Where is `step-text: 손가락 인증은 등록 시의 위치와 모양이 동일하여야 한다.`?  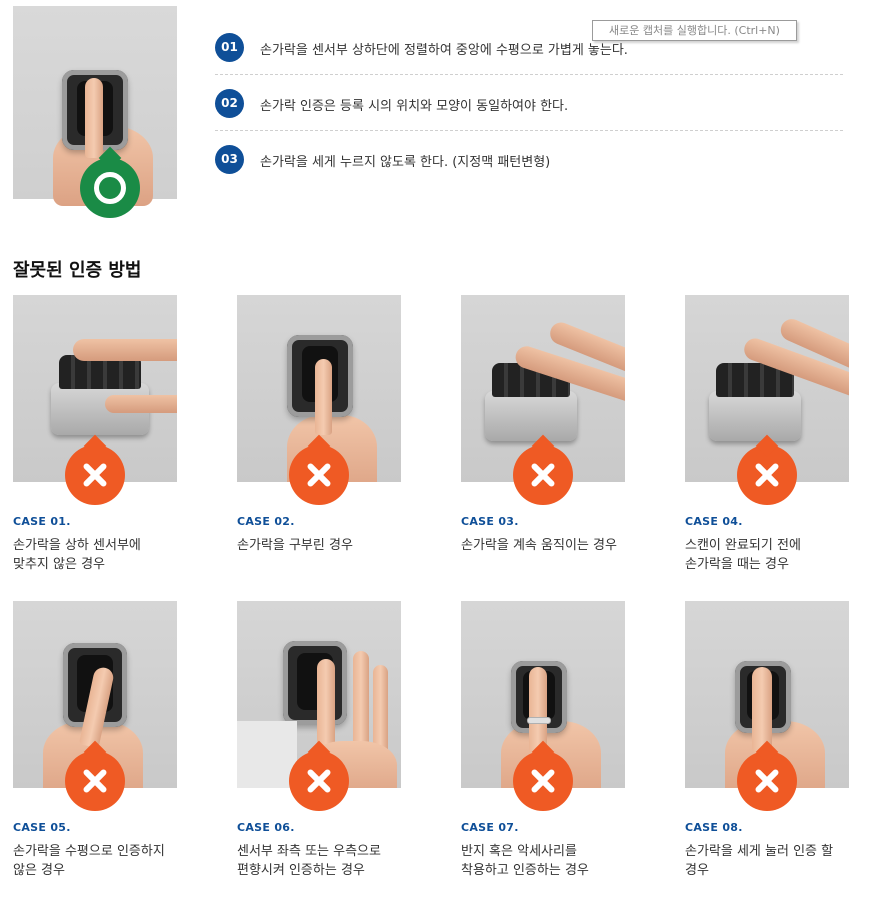
step-text: 손가락 인증은 등록 시의 위치와 모양이 동일하여야 한다. is located at coordinates (414, 106).